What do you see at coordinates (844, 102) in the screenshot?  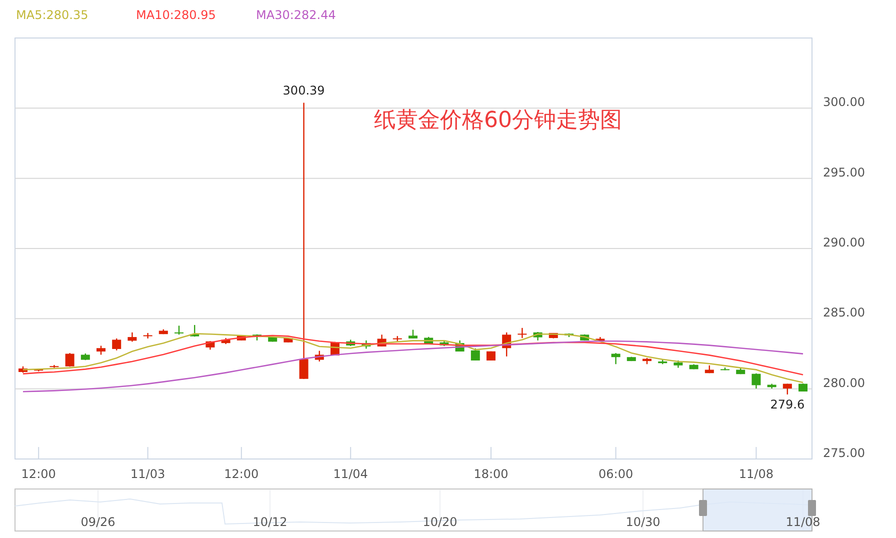 I see `axis-label: 300.00` at bounding box center [844, 102].